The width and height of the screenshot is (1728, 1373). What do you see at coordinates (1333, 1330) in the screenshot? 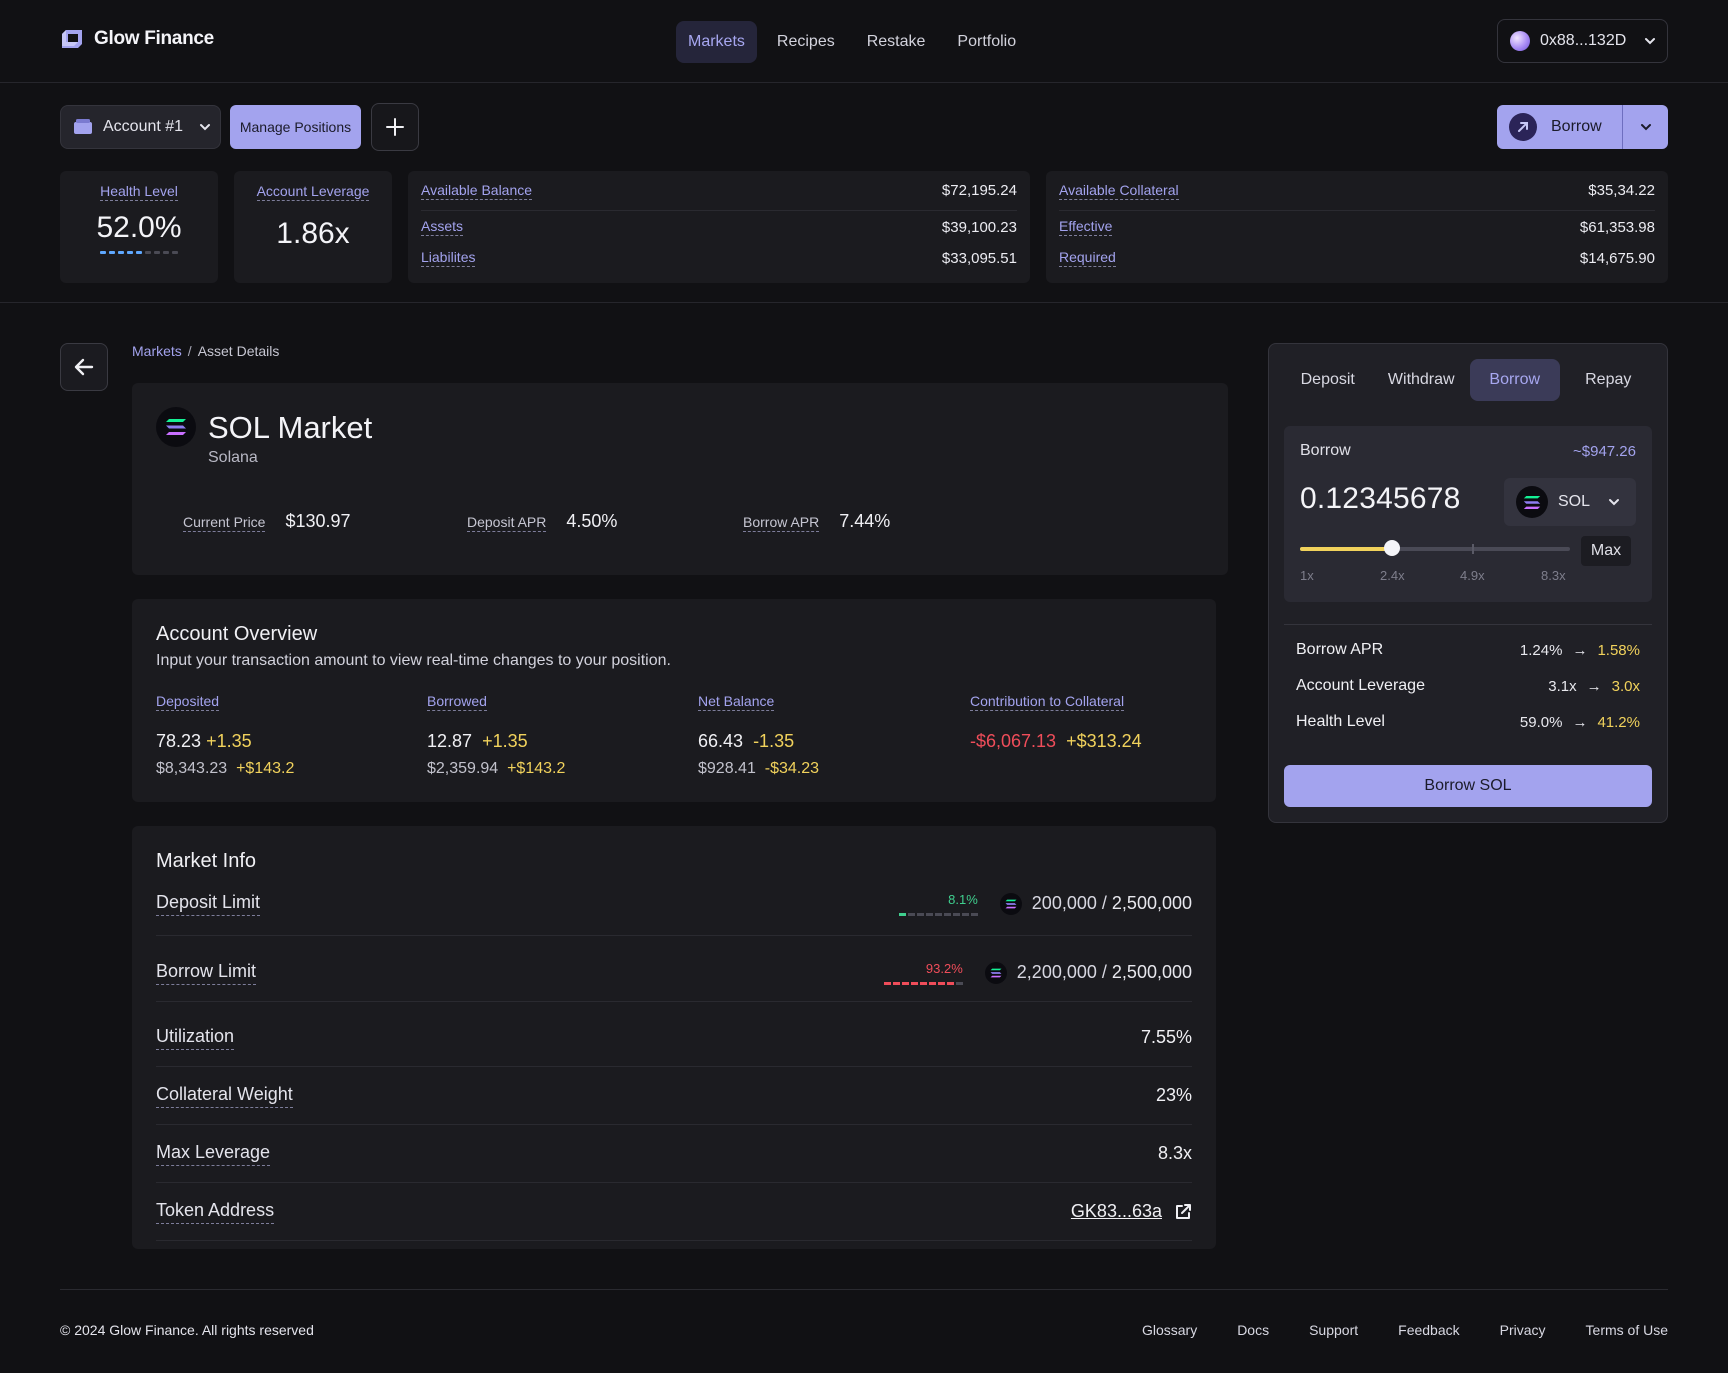
I see `footer-link-support: Support` at bounding box center [1333, 1330].